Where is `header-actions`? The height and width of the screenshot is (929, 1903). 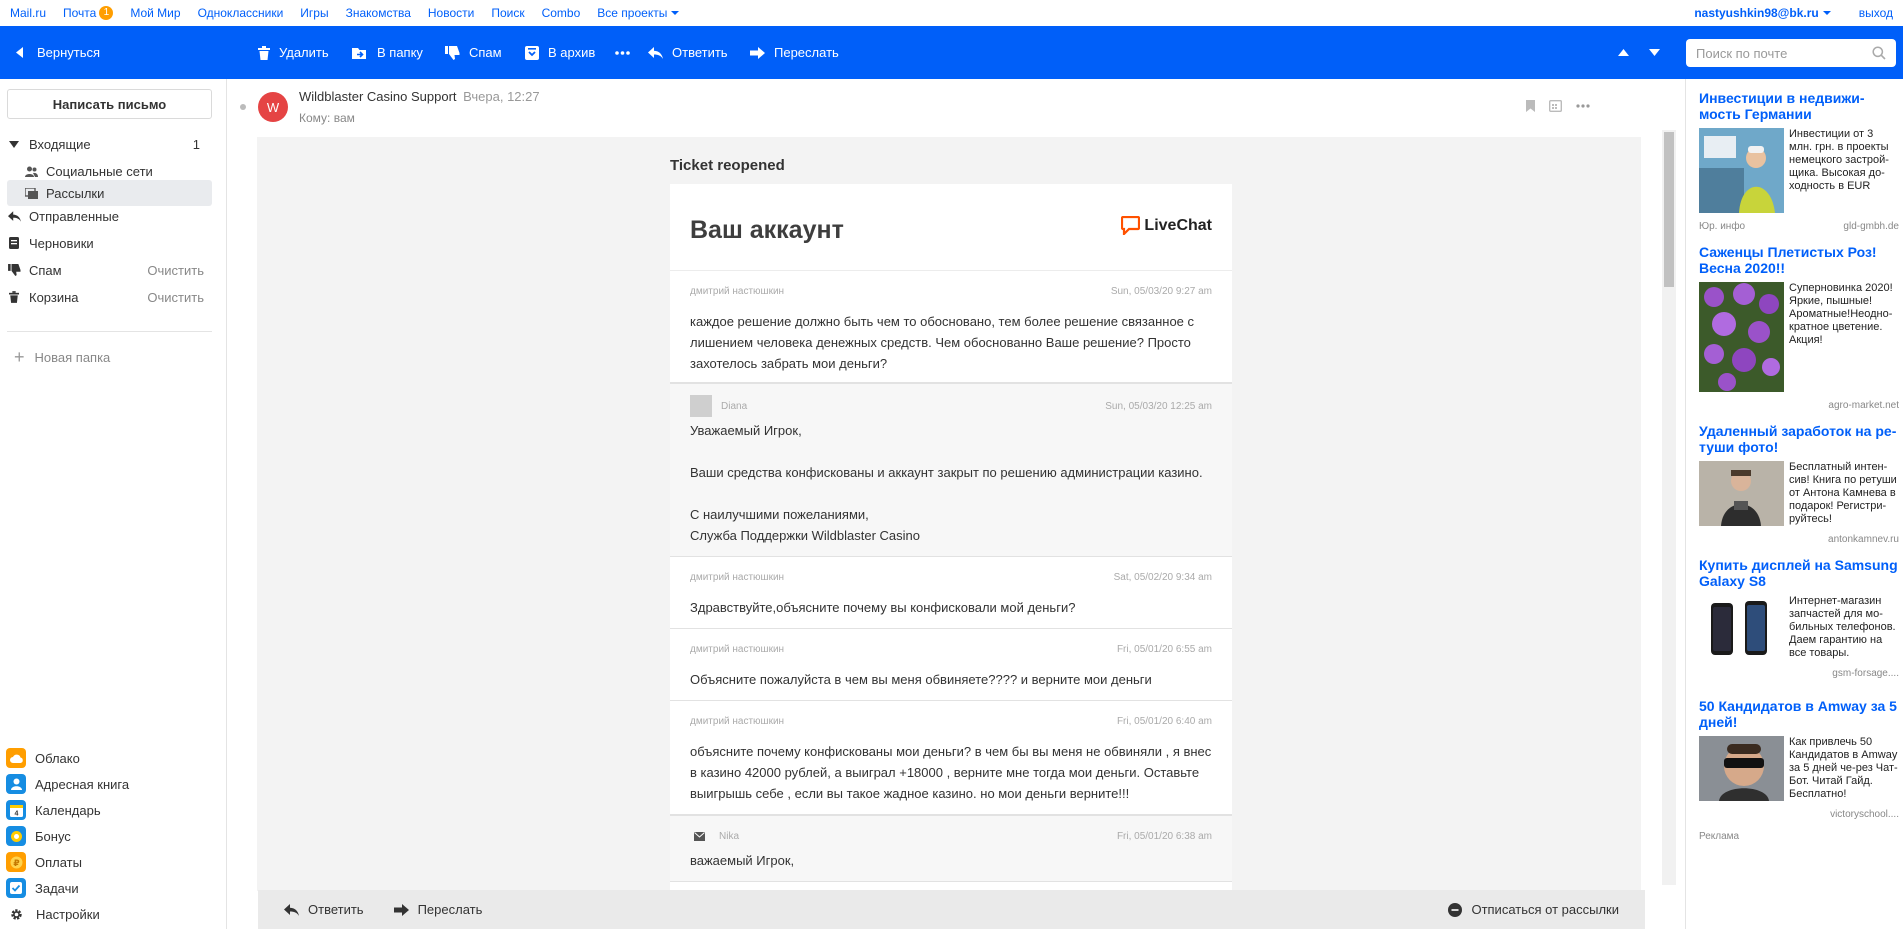 header-actions is located at coordinates (1558, 105).